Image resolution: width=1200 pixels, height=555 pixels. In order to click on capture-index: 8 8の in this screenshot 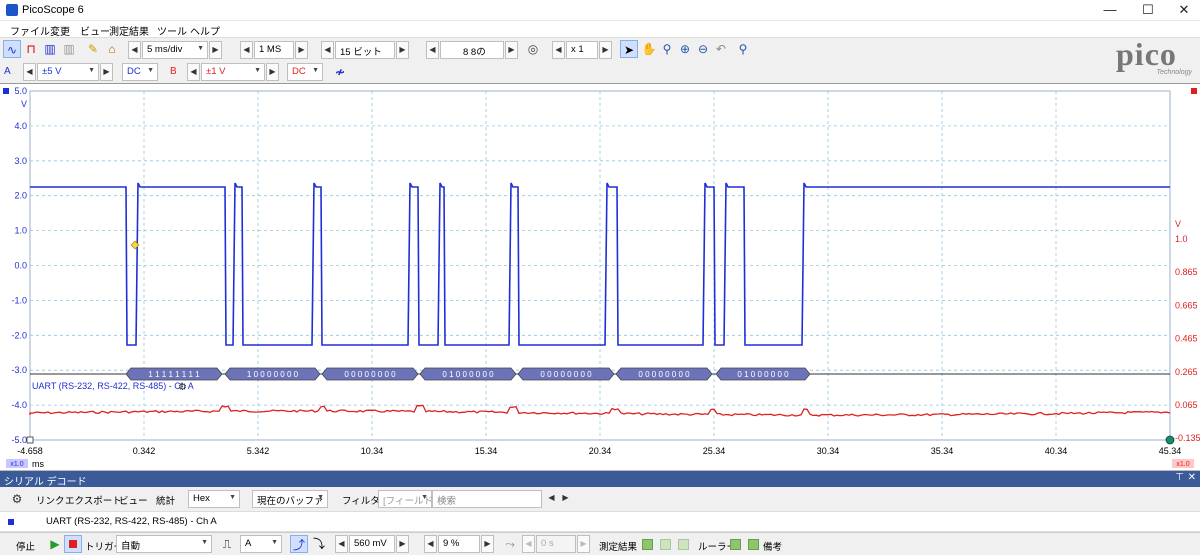, I will do `click(472, 50)`.